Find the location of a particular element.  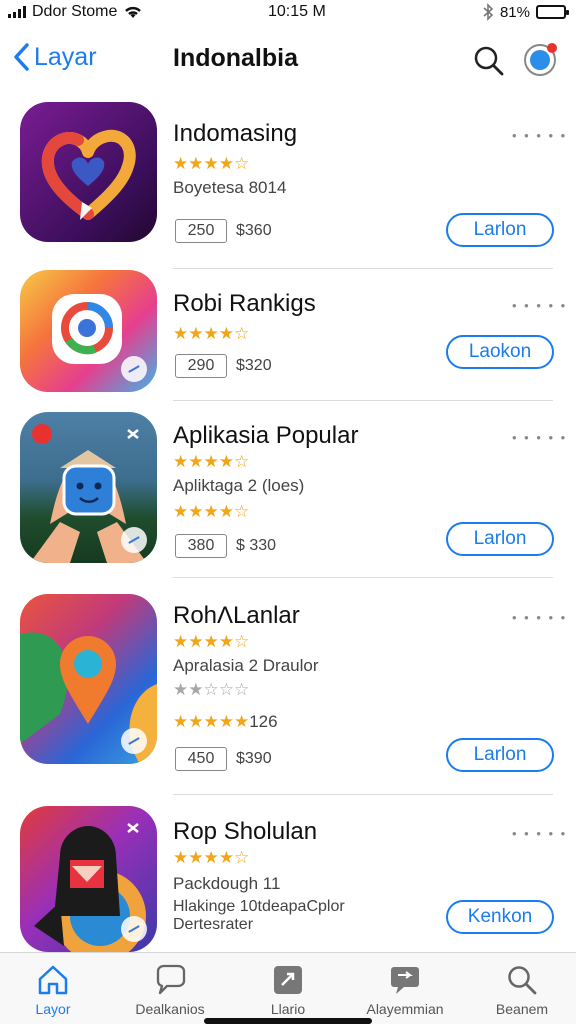

app-price: $320 is located at coordinates (254, 365).